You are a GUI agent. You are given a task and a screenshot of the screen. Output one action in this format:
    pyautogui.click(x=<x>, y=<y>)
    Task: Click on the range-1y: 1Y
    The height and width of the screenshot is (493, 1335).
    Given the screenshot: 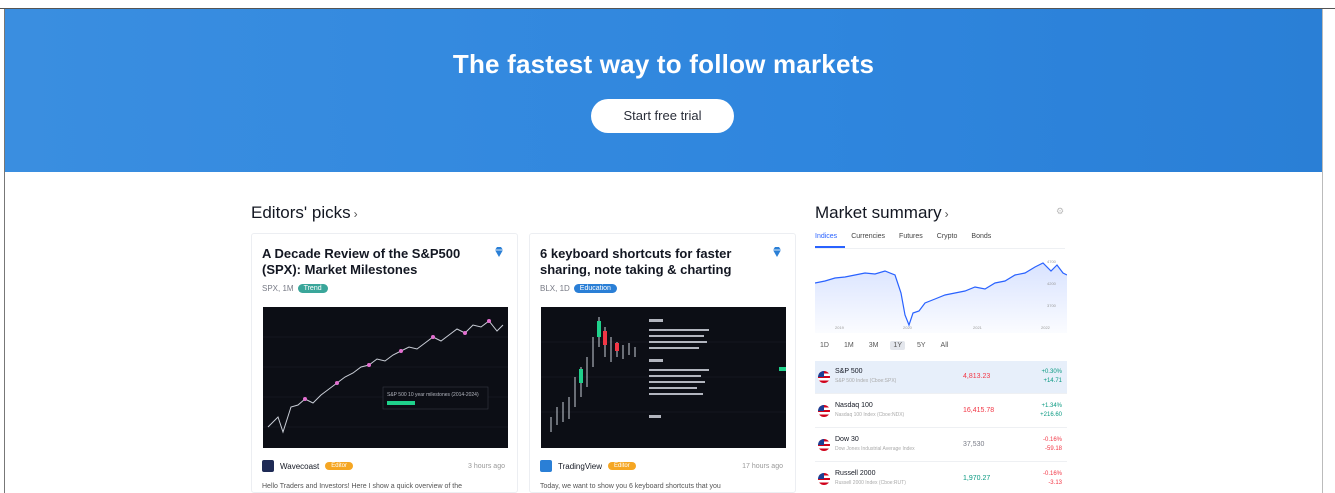 What is the action you would take?
    pyautogui.click(x=897, y=345)
    